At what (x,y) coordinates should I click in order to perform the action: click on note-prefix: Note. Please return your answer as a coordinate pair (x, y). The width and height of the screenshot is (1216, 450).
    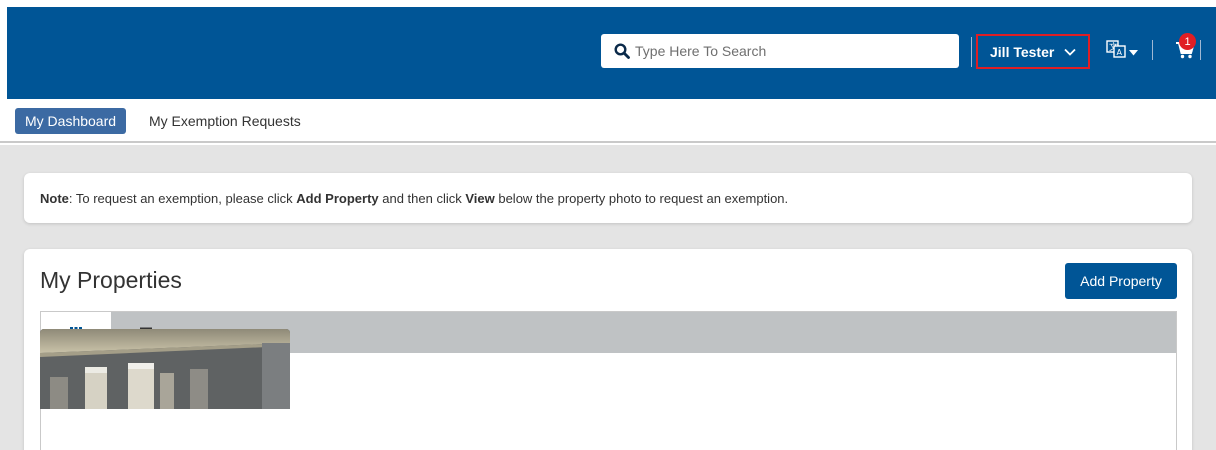
    Looking at the image, I should click on (54, 198).